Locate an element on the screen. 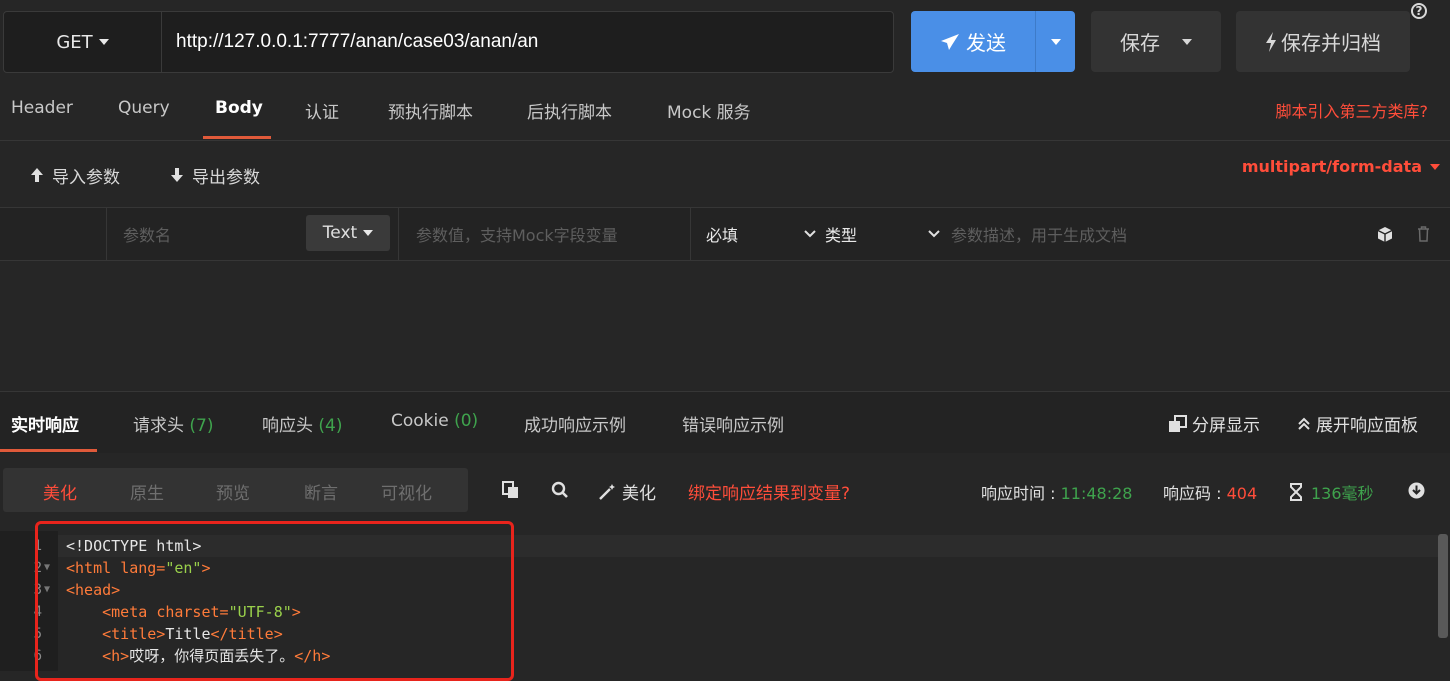 This screenshot has width=1450, height=681. response-time: 响应时间 : 11:48:28 is located at coordinates (1056, 492).